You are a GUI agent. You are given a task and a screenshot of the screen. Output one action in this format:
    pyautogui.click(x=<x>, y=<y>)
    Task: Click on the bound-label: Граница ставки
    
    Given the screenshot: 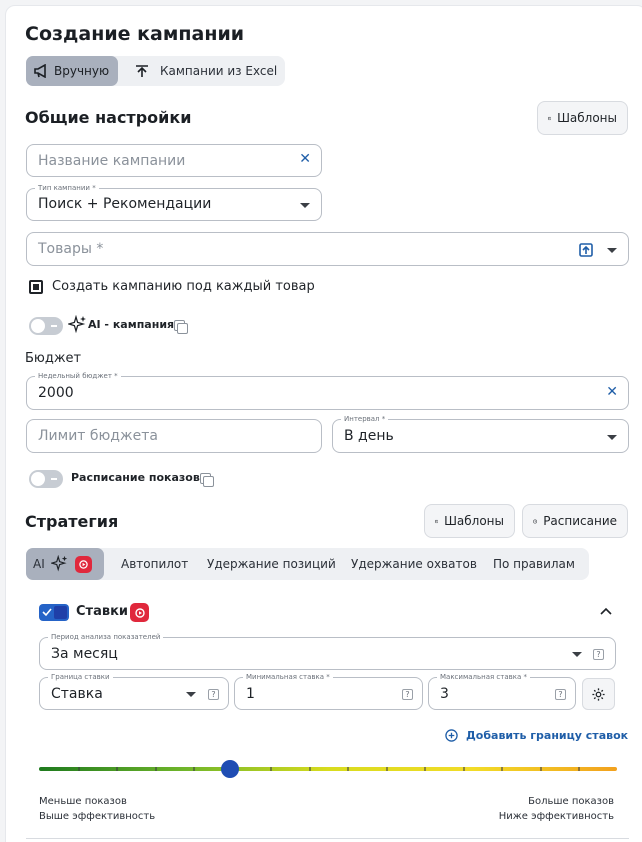 What is the action you would take?
    pyautogui.click(x=80, y=677)
    